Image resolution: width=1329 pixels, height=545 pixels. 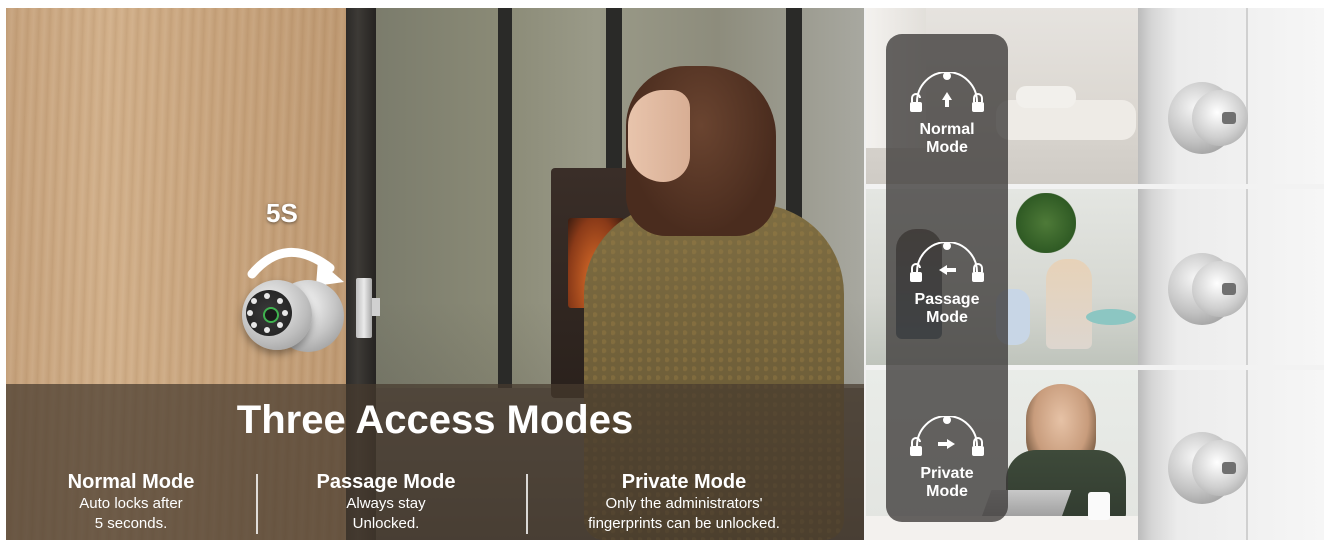 What do you see at coordinates (947, 473) in the screenshot?
I see `mode-label: Private` at bounding box center [947, 473].